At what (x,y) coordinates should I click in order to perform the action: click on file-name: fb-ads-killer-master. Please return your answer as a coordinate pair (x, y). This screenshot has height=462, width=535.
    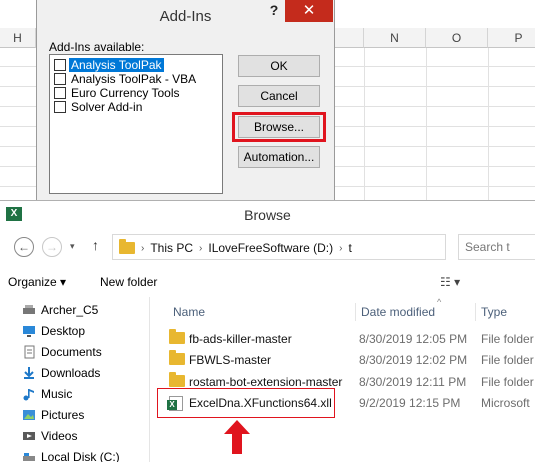
    Looking at the image, I should click on (240, 339).